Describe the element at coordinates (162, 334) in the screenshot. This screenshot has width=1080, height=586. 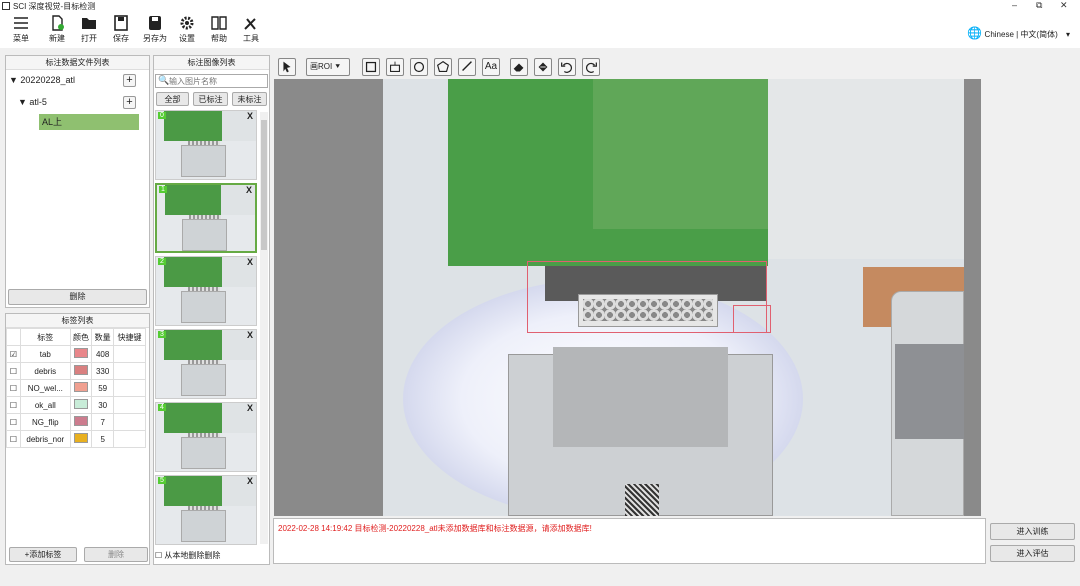
I see `thumbnail-index: 3` at that location.